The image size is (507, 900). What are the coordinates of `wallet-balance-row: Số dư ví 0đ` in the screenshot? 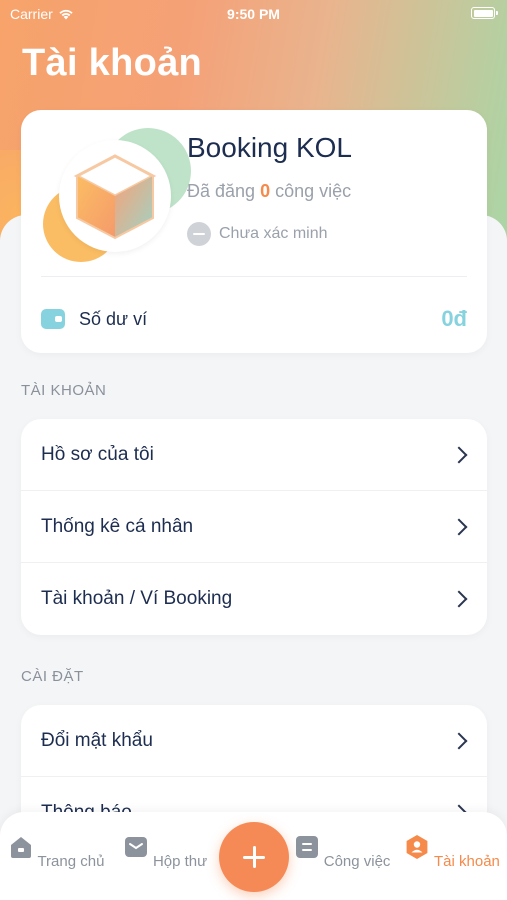 It's located at (254, 319).